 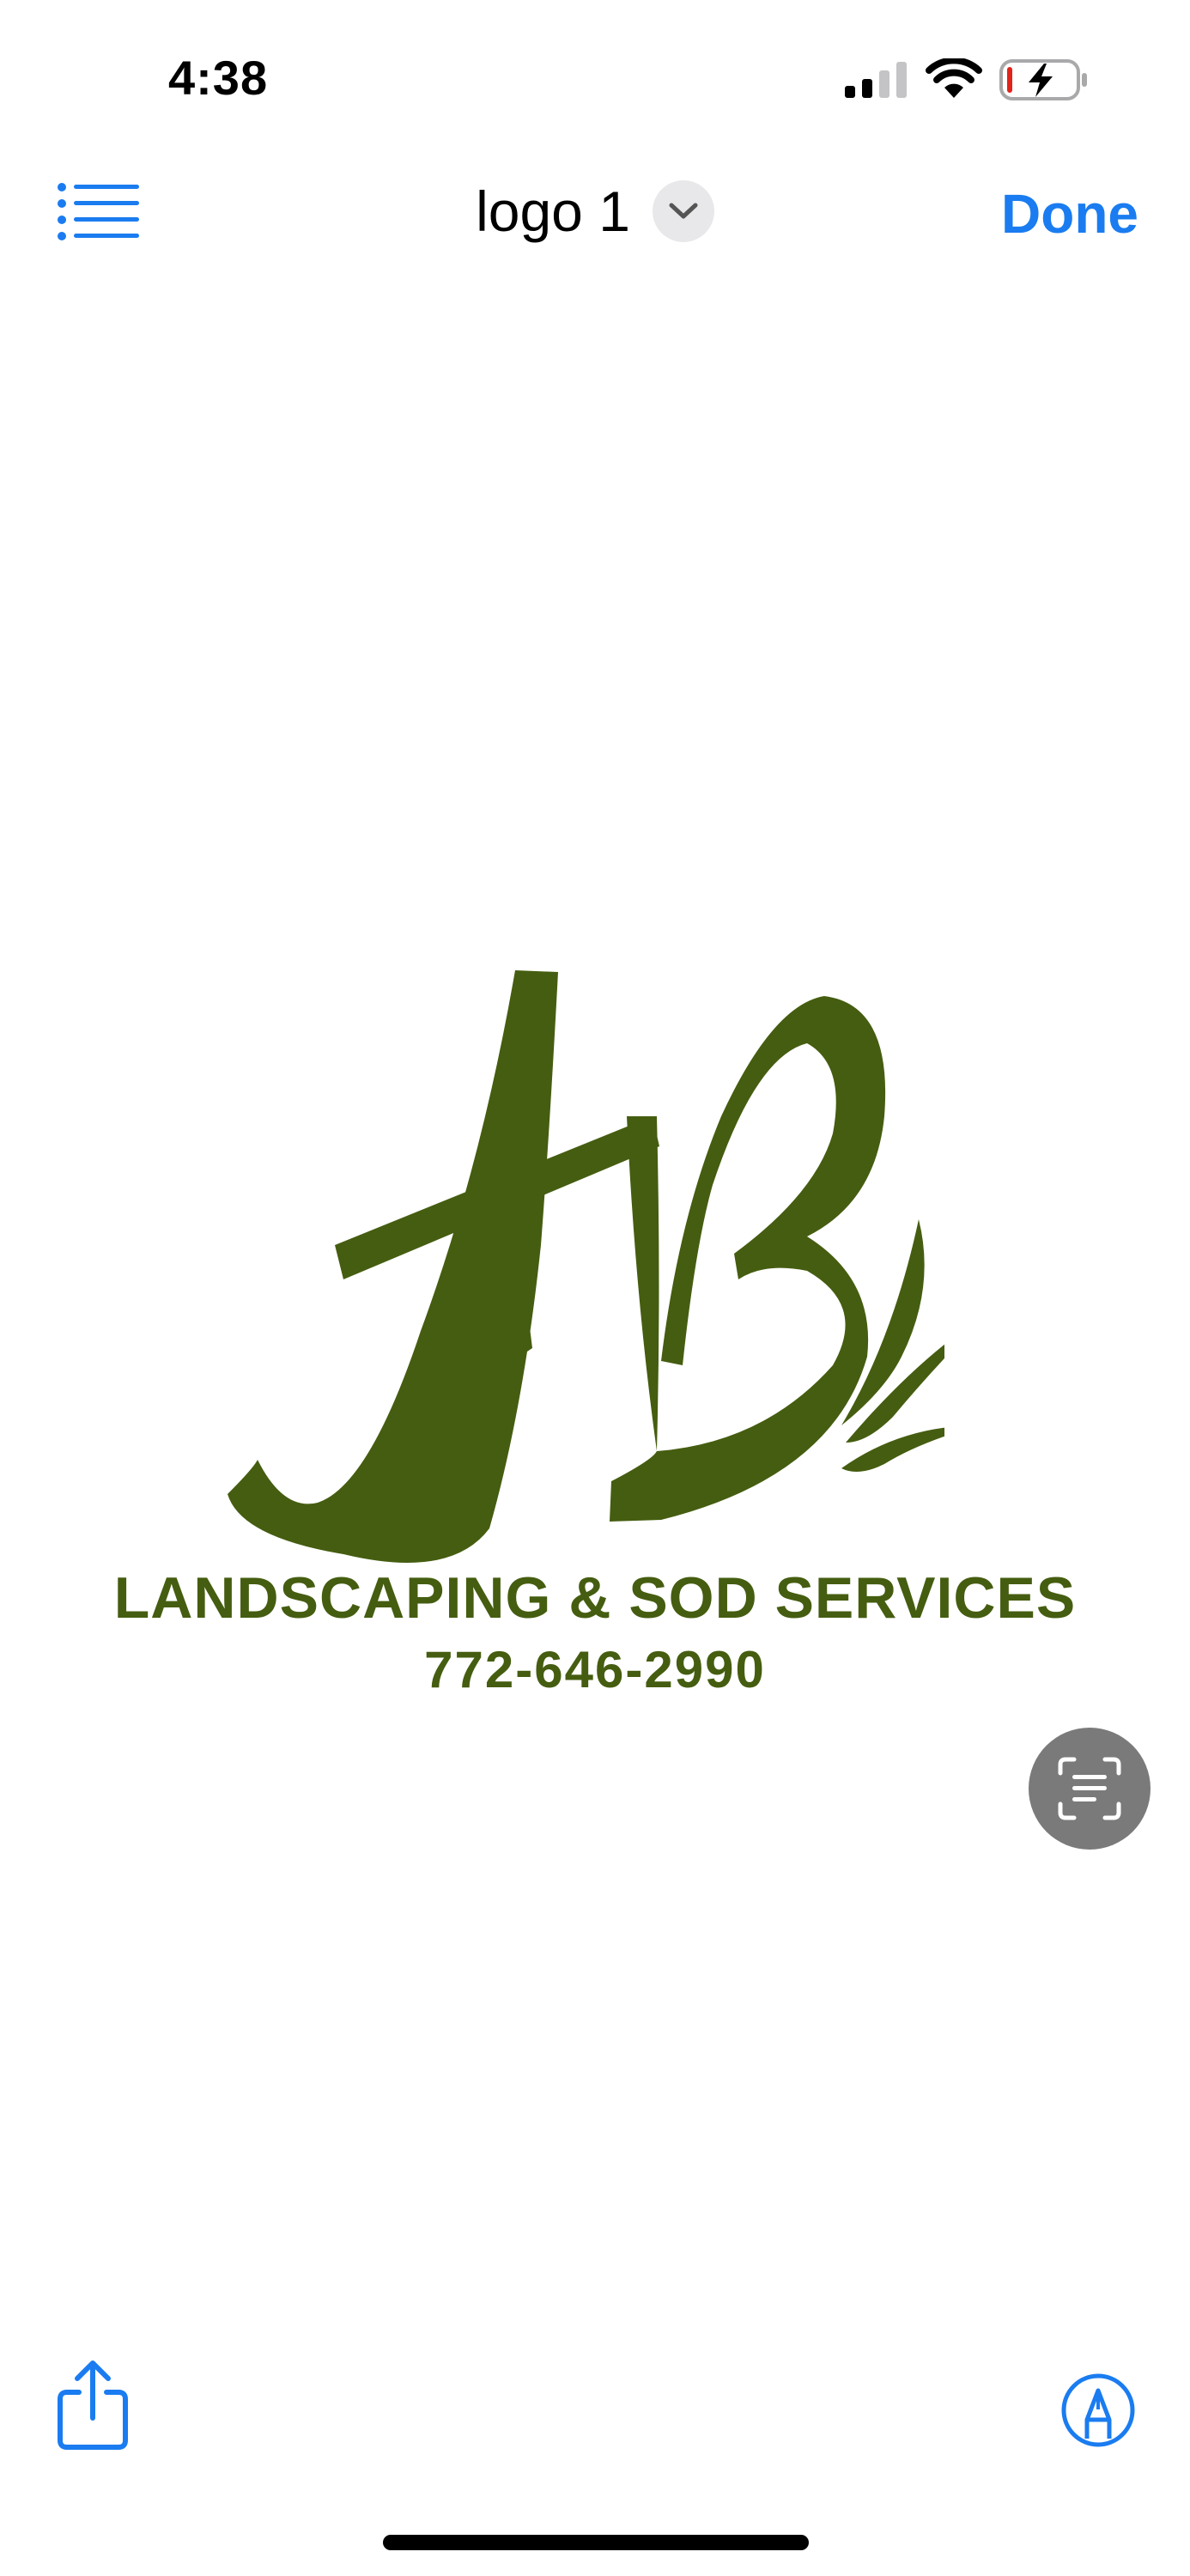 What do you see at coordinates (595, 2404) in the screenshot?
I see `bottom-toolbar` at bounding box center [595, 2404].